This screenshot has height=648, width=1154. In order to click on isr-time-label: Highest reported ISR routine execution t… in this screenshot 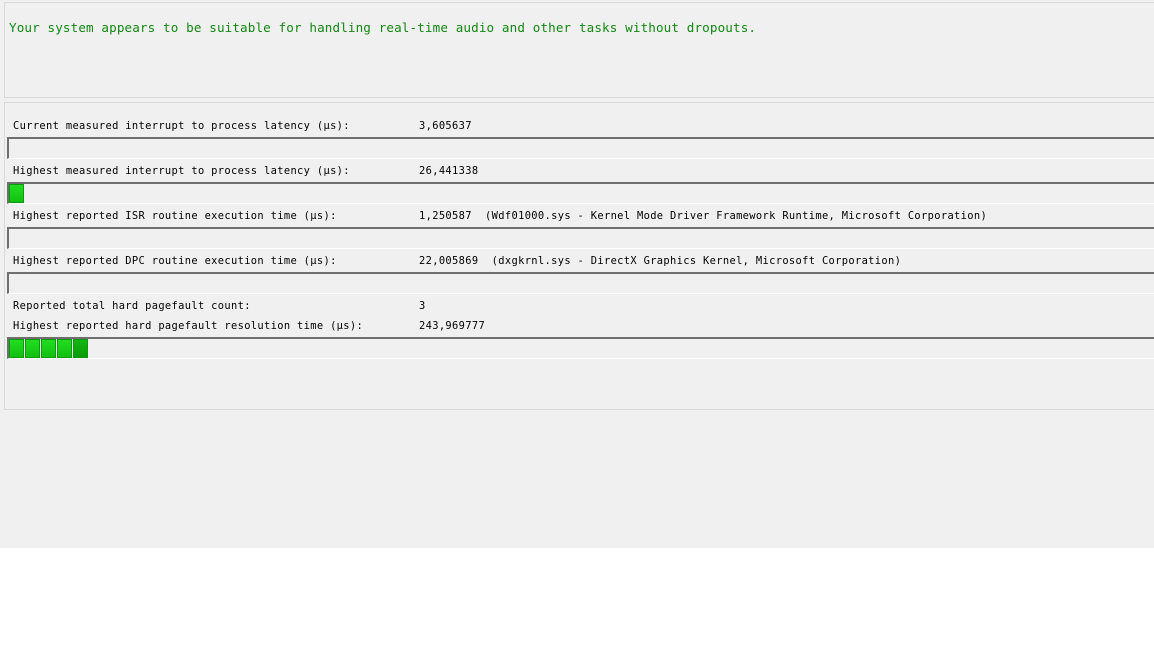, I will do `click(175, 216)`.